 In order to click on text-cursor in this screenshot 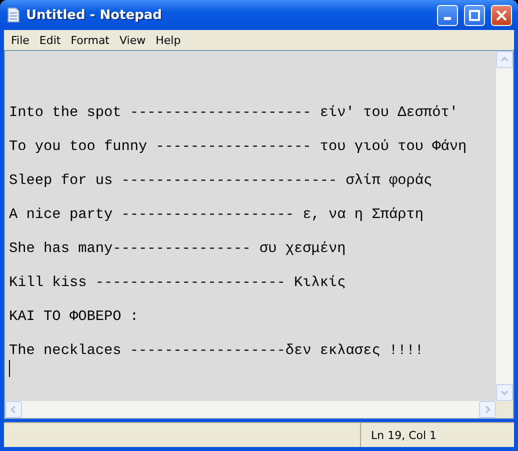, I will do `click(9, 368)`.